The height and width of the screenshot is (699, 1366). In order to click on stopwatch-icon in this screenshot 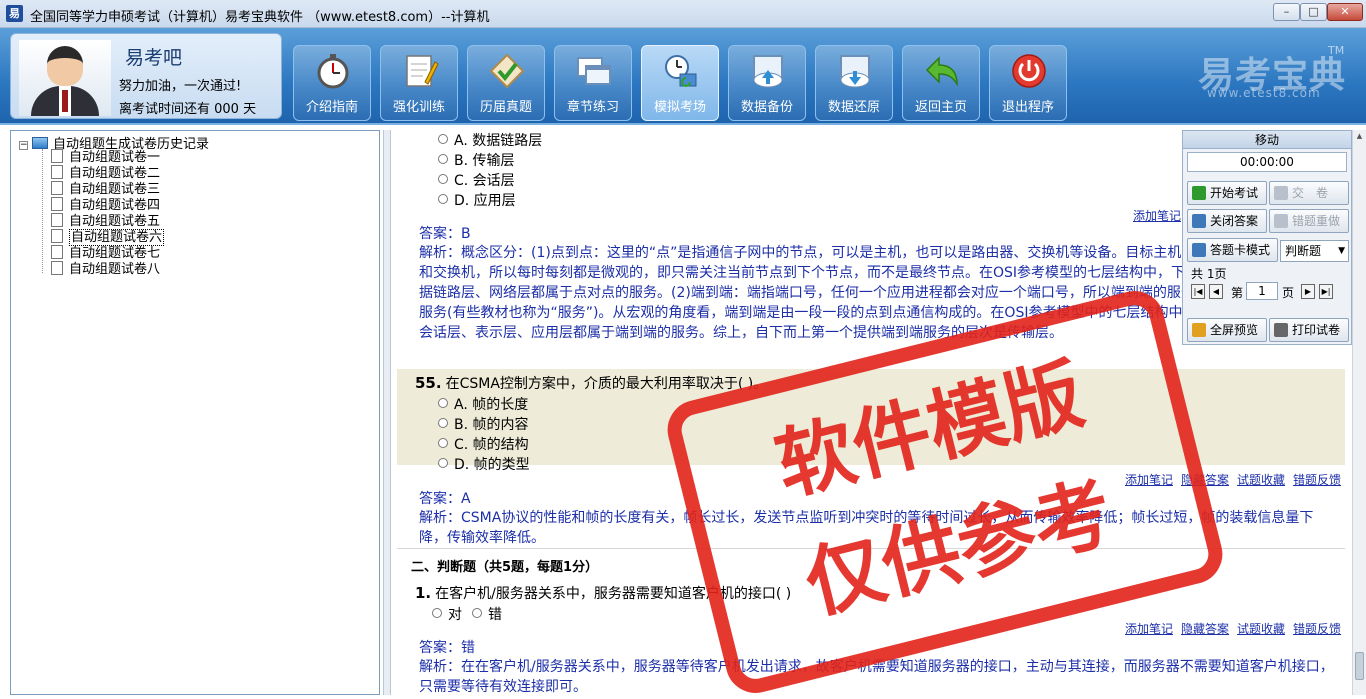, I will do `click(333, 71)`.